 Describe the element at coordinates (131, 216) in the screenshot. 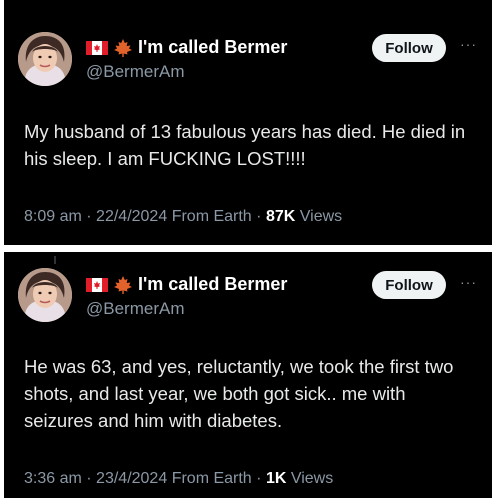

I see `tweet-date: 22/4/2024` at that location.